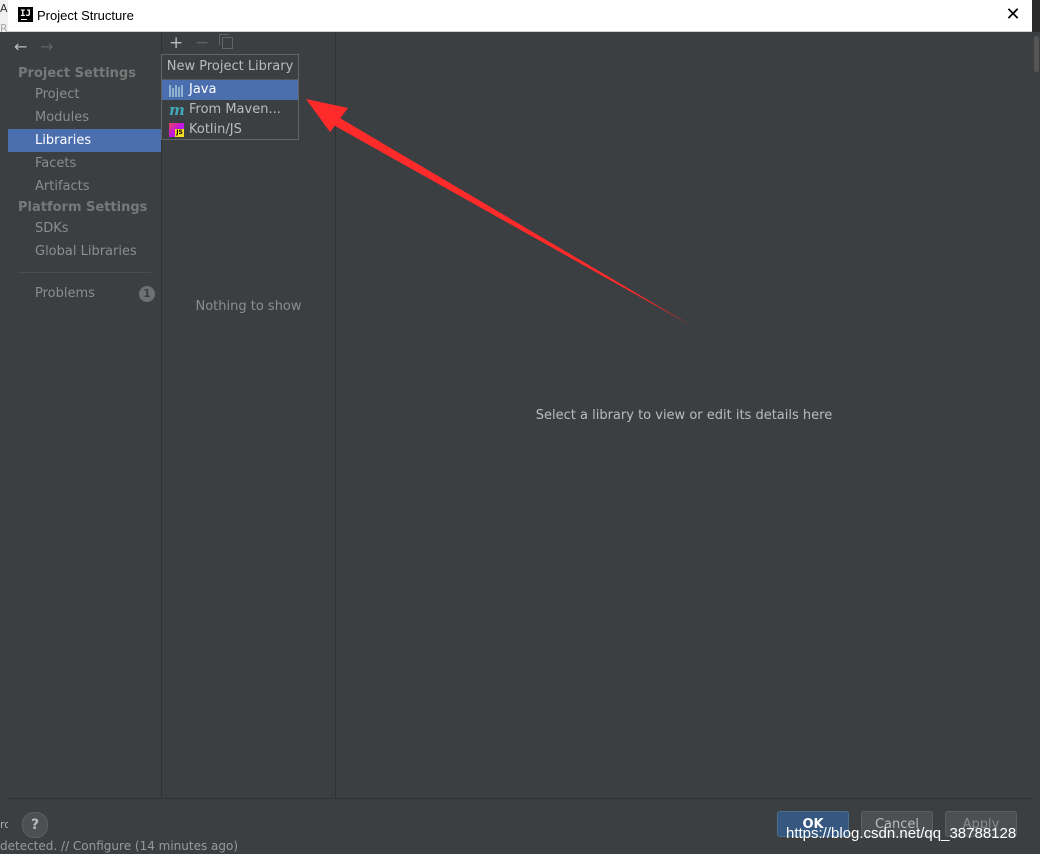 The width and height of the screenshot is (1040, 854). I want to click on intellij-logo-icon: IJ, so click(25, 14).